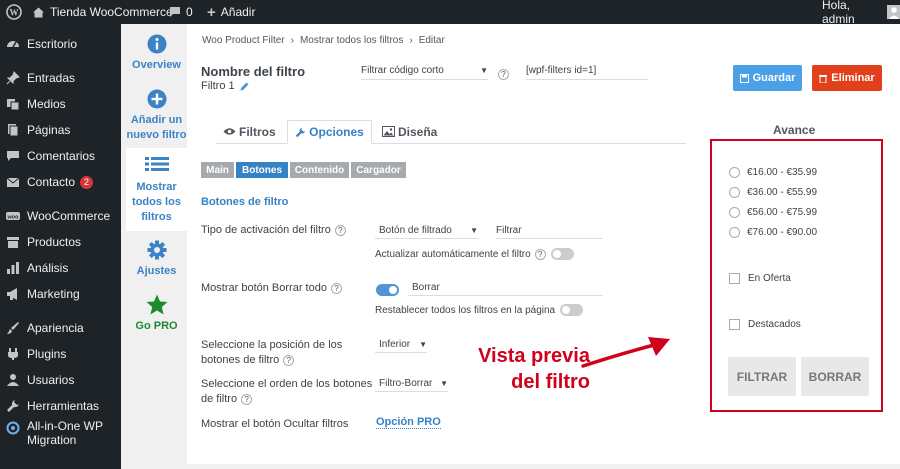 The width and height of the screenshot is (900, 469). I want to click on tab-overview: Overview, so click(156, 53).